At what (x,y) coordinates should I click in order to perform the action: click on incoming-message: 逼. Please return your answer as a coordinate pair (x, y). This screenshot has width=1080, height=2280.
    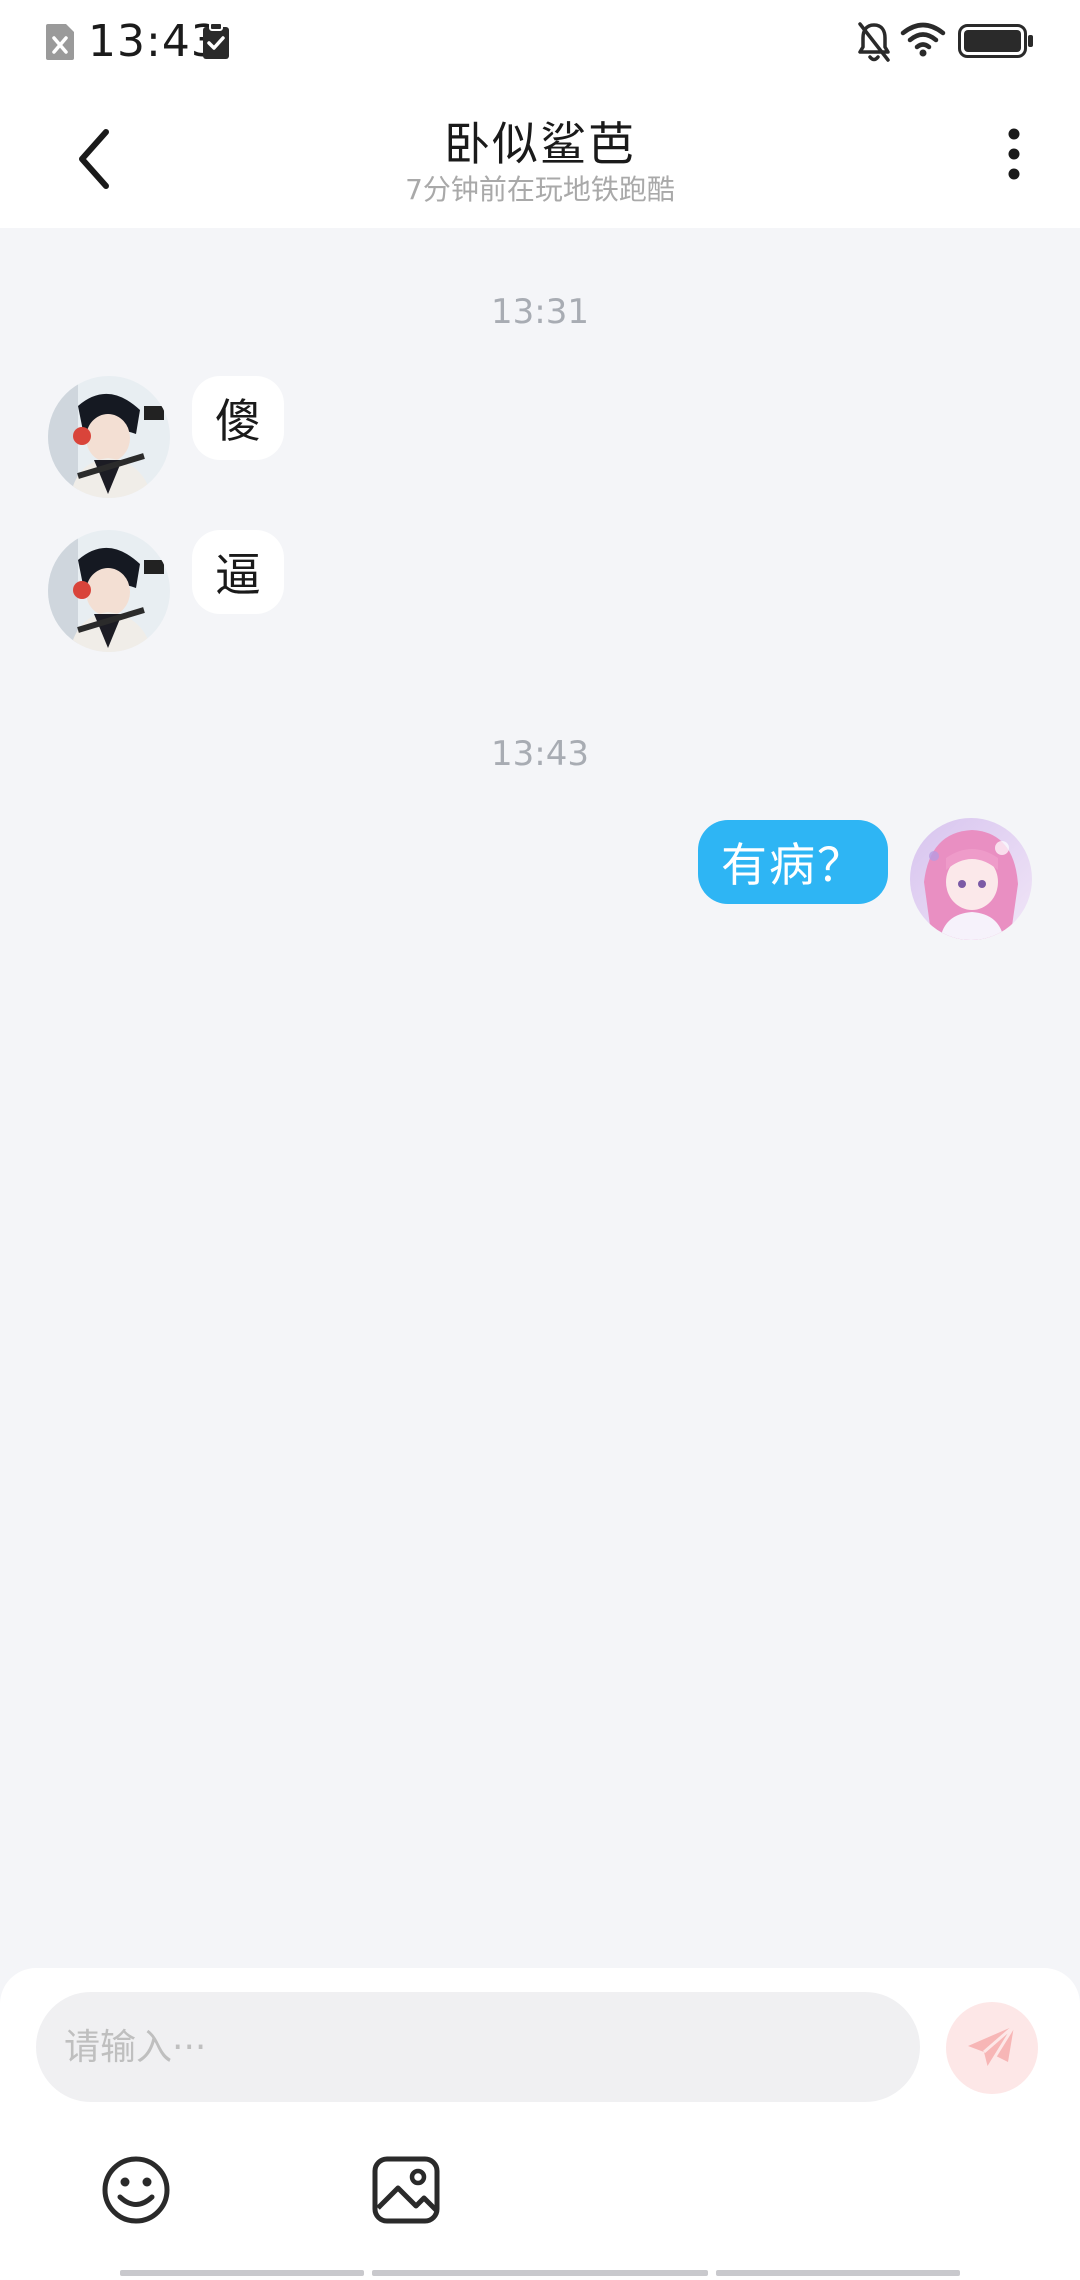
    Looking at the image, I should click on (238, 572).